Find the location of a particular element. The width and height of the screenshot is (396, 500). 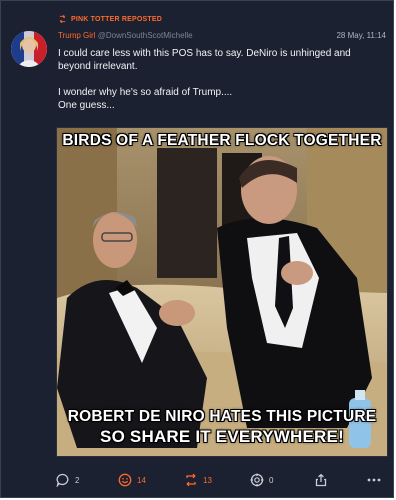

repost-icon is located at coordinates (62, 19).